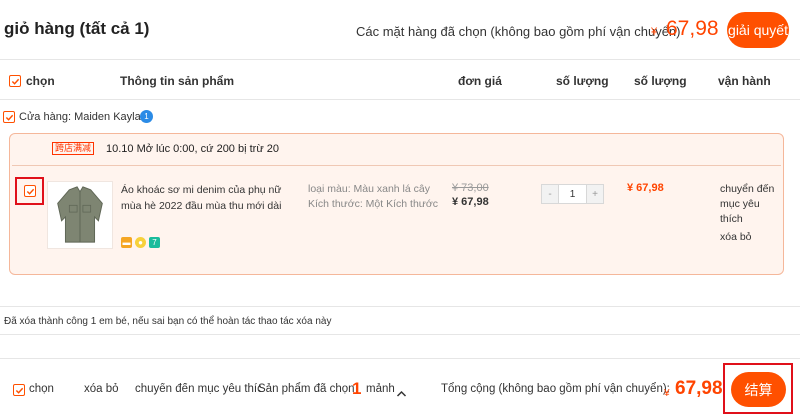 This screenshot has width=800, height=417. I want to click on selected-count-label: Sản phẩm đã chọn, so click(306, 389).